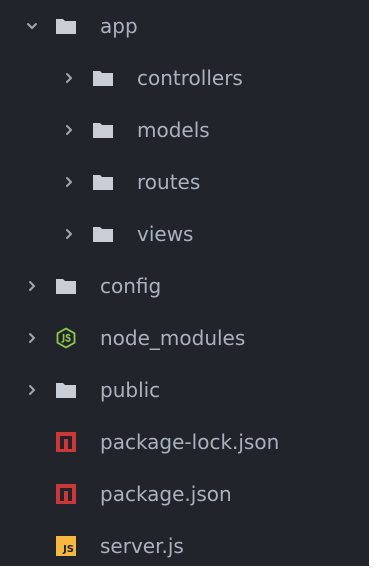 This screenshot has width=377, height=572. I want to click on javascript-icon: JS, so click(66, 546).